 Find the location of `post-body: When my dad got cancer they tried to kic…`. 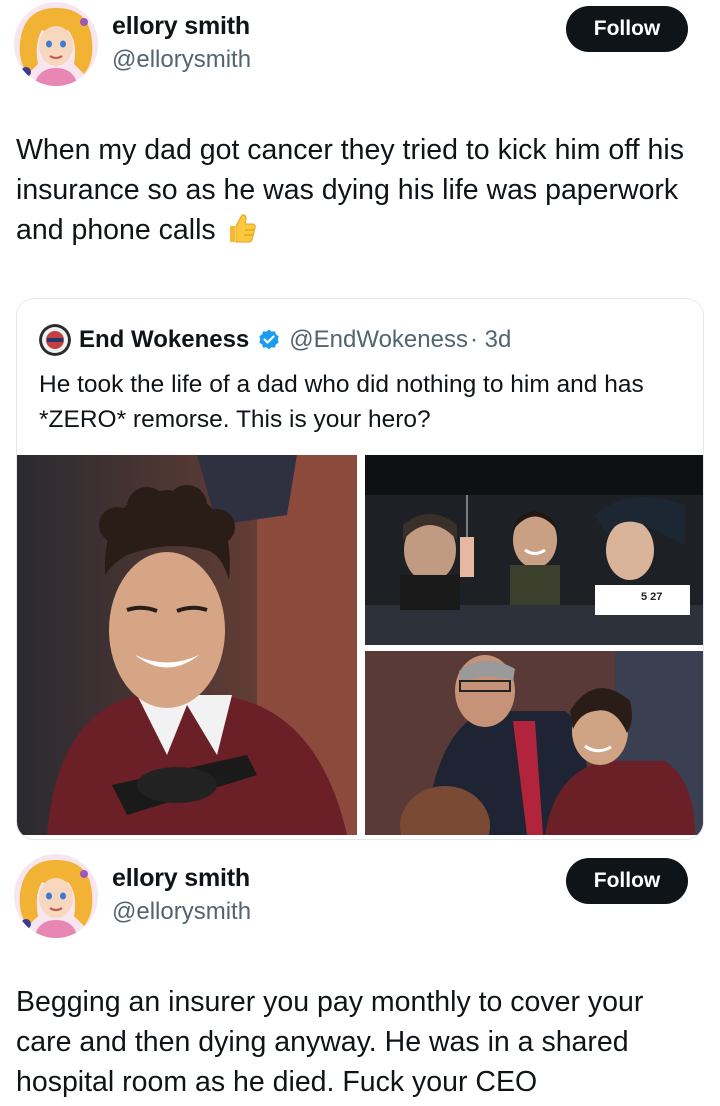

post-body: When my dad got cancer they tried to kic… is located at coordinates (350, 190).